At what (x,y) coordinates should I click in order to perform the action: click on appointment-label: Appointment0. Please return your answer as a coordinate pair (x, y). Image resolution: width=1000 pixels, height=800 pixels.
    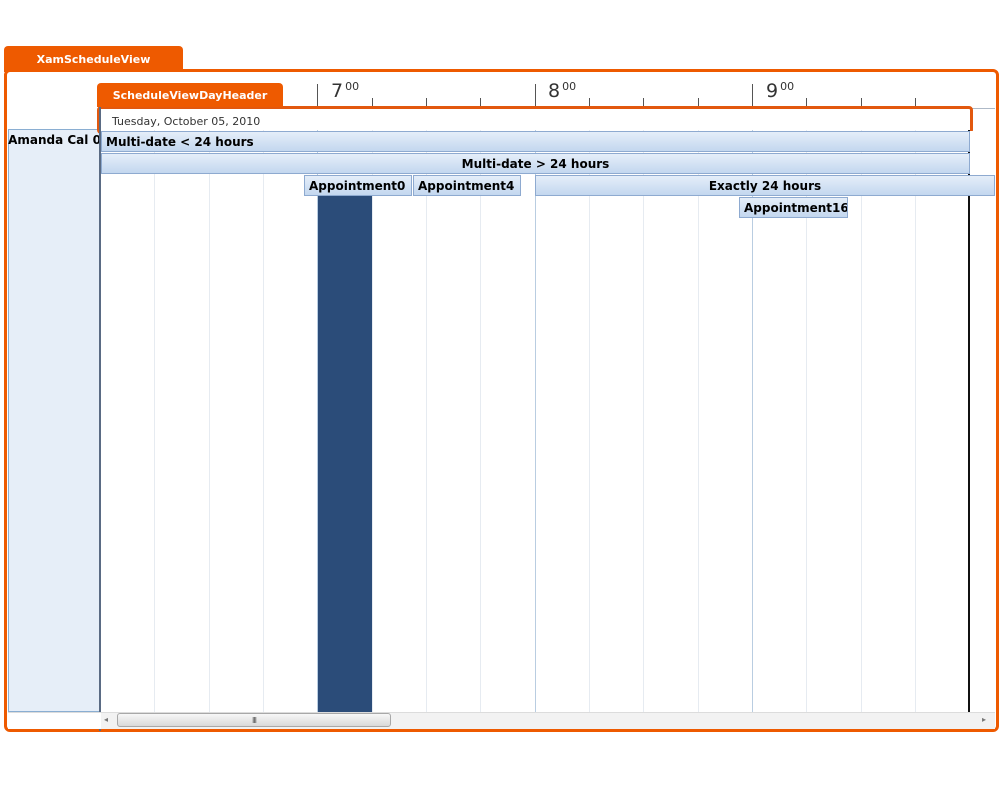
    Looking at the image, I should click on (357, 185).